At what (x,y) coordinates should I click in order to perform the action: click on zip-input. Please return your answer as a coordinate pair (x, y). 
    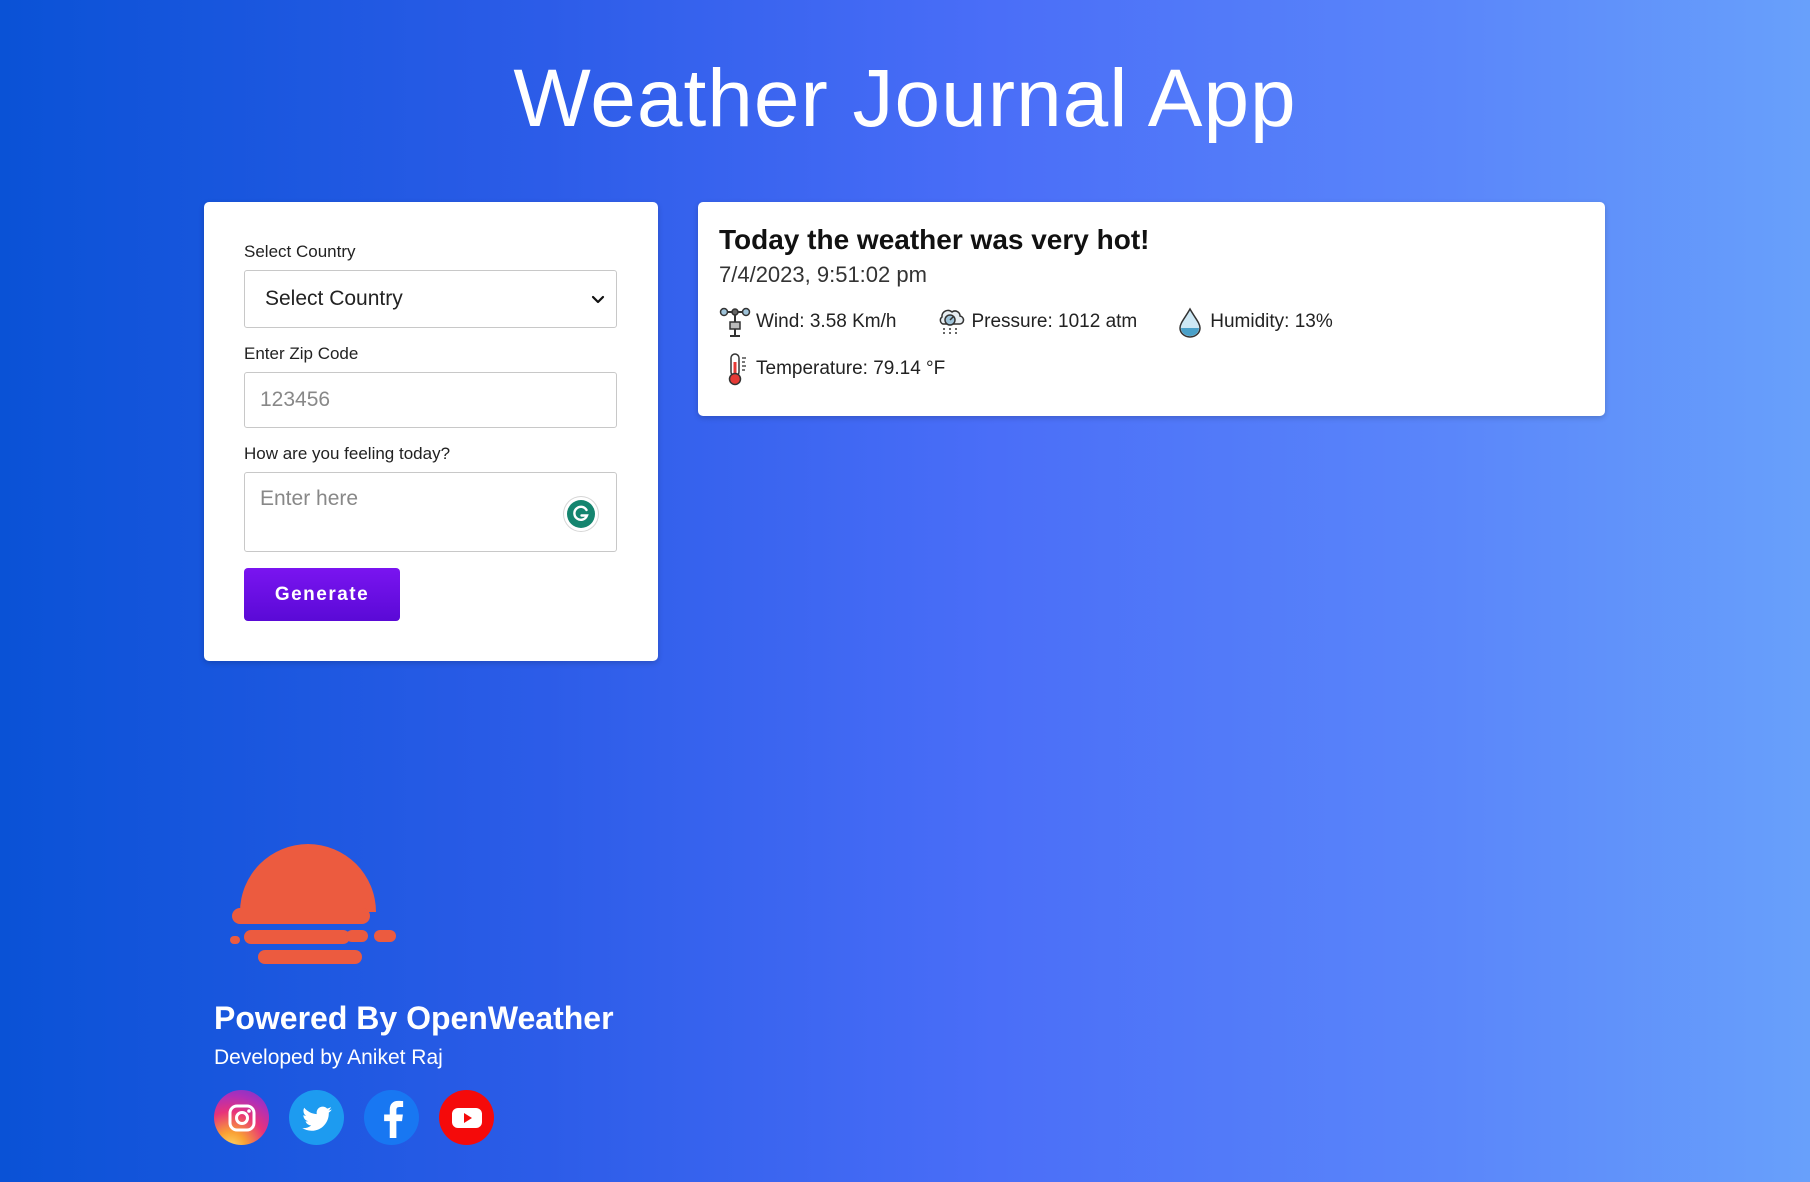
    Looking at the image, I should click on (430, 400).